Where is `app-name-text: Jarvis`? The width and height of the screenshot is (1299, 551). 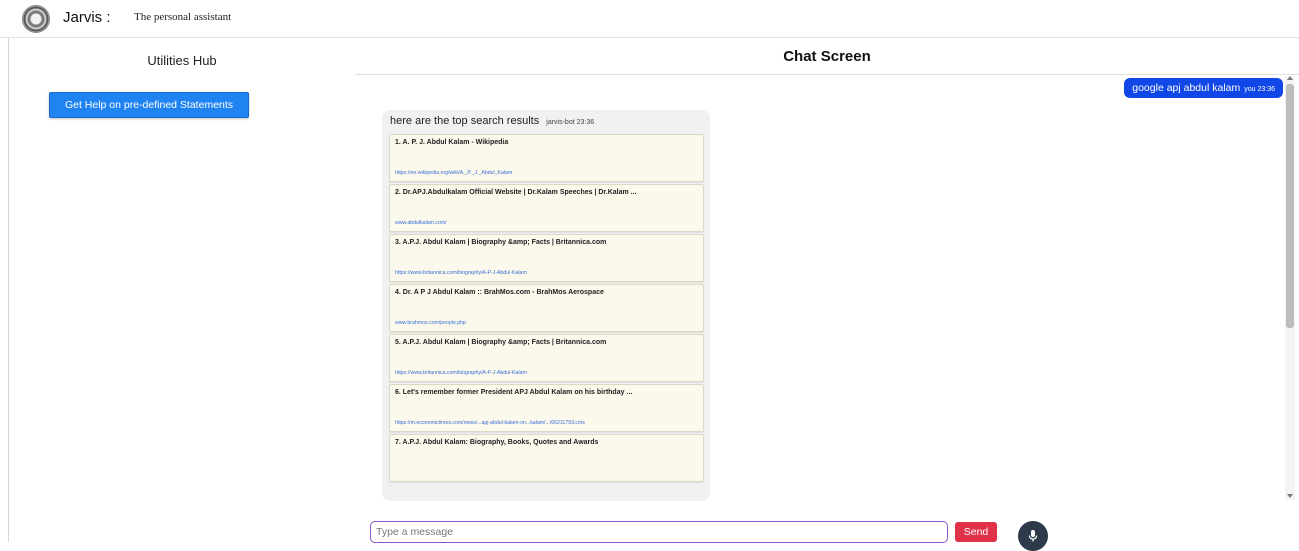
app-name-text: Jarvis is located at coordinates (83, 17).